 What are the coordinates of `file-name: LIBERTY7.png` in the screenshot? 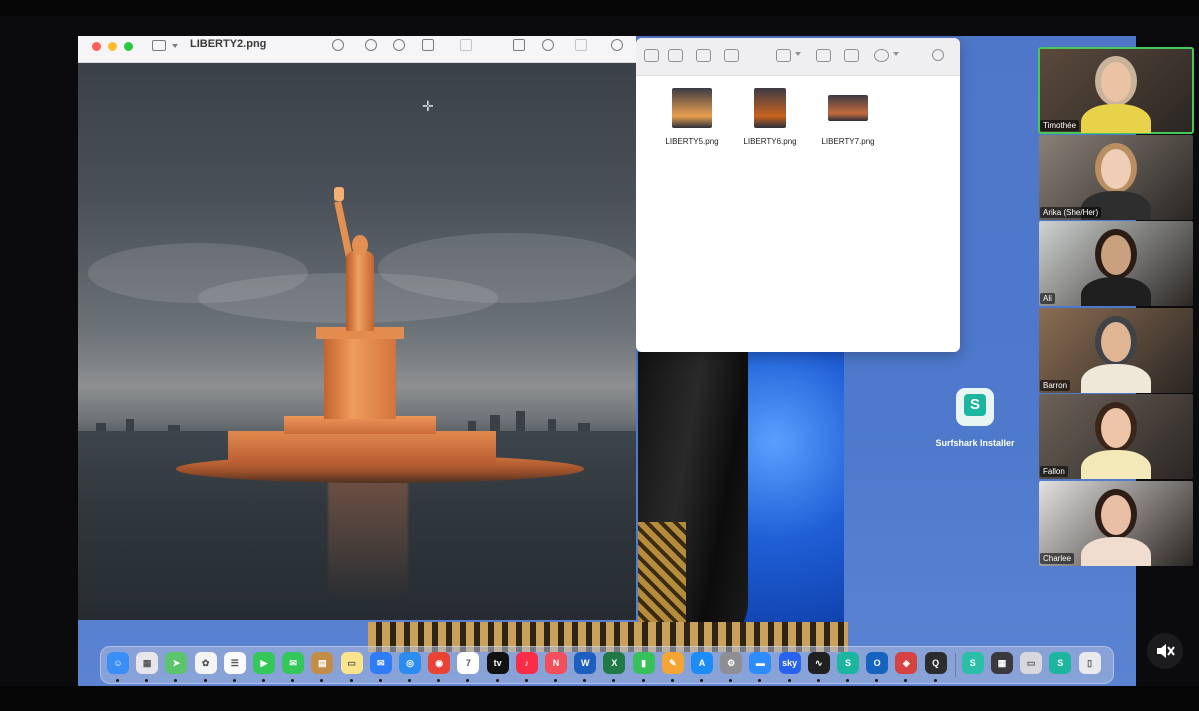 It's located at (848, 141).